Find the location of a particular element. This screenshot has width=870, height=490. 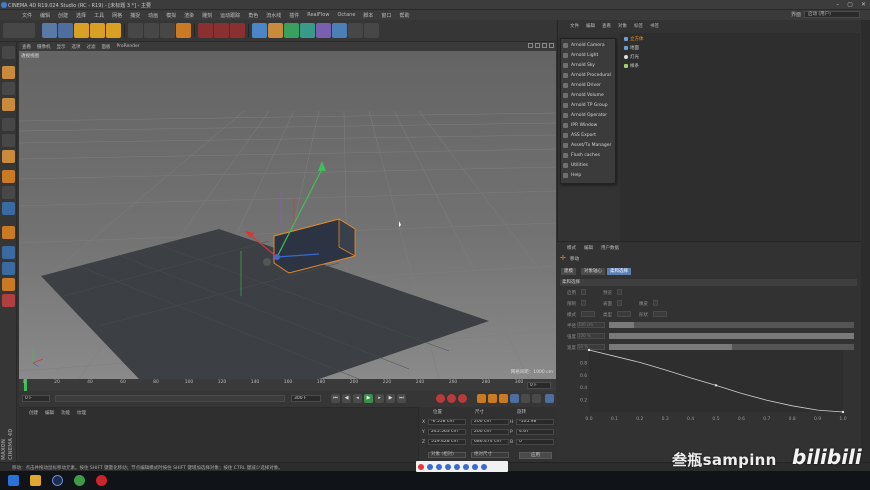

menu-item: 选择 is located at coordinates (81, 15).